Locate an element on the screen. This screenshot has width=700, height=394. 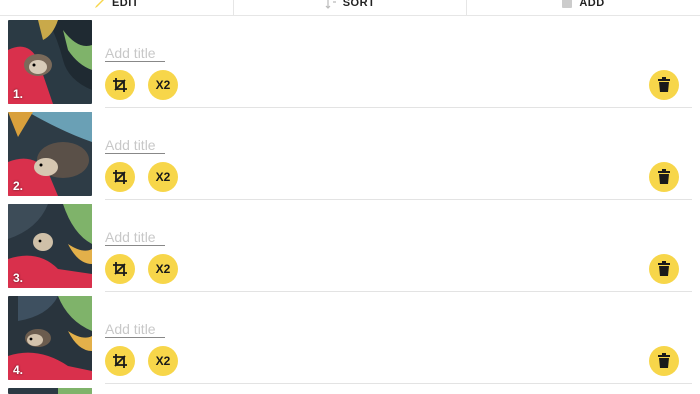
photo-thumbnail: 2. is located at coordinates (50, 154).